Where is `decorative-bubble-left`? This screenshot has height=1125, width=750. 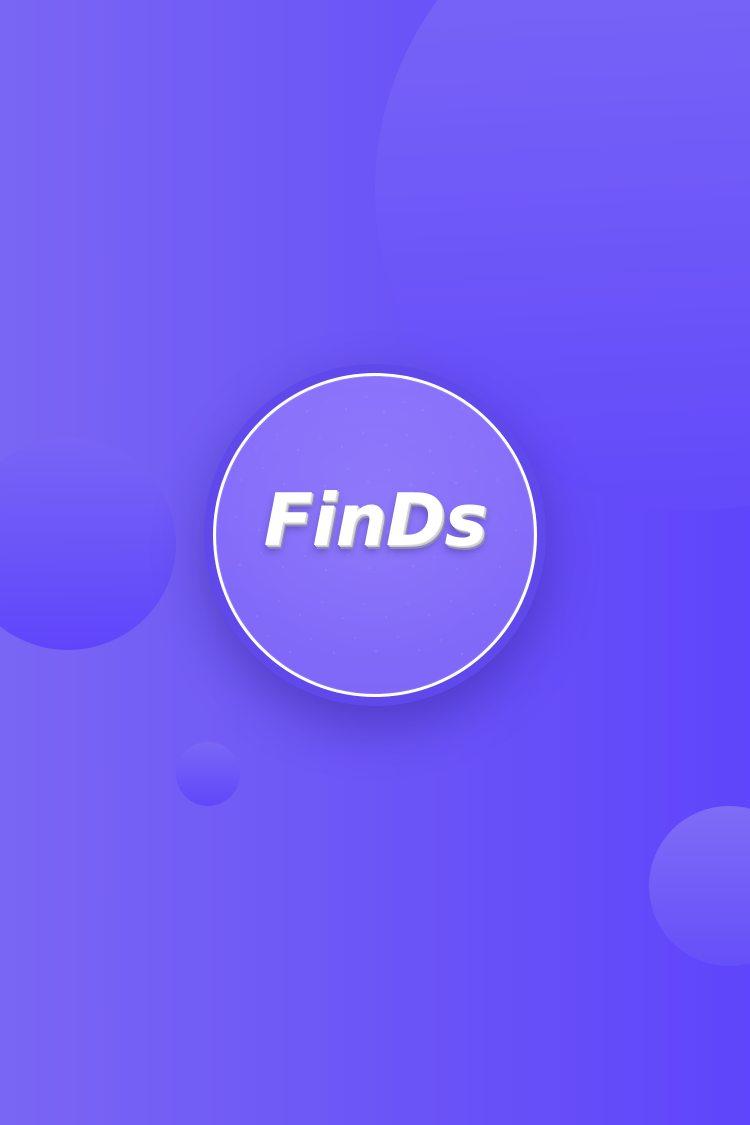 decorative-bubble-left is located at coordinates (88, 544).